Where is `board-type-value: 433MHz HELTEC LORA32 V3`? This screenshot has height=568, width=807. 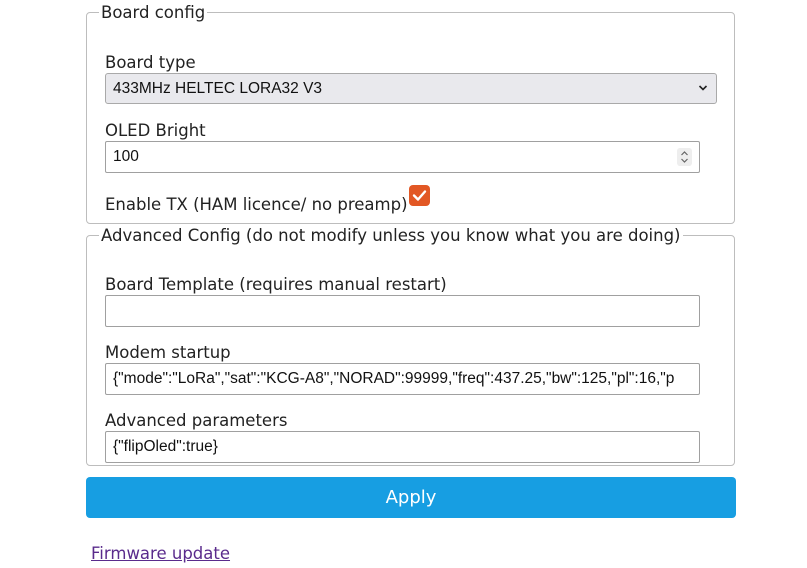 board-type-value: 433MHz HELTEC LORA32 V3 is located at coordinates (218, 88).